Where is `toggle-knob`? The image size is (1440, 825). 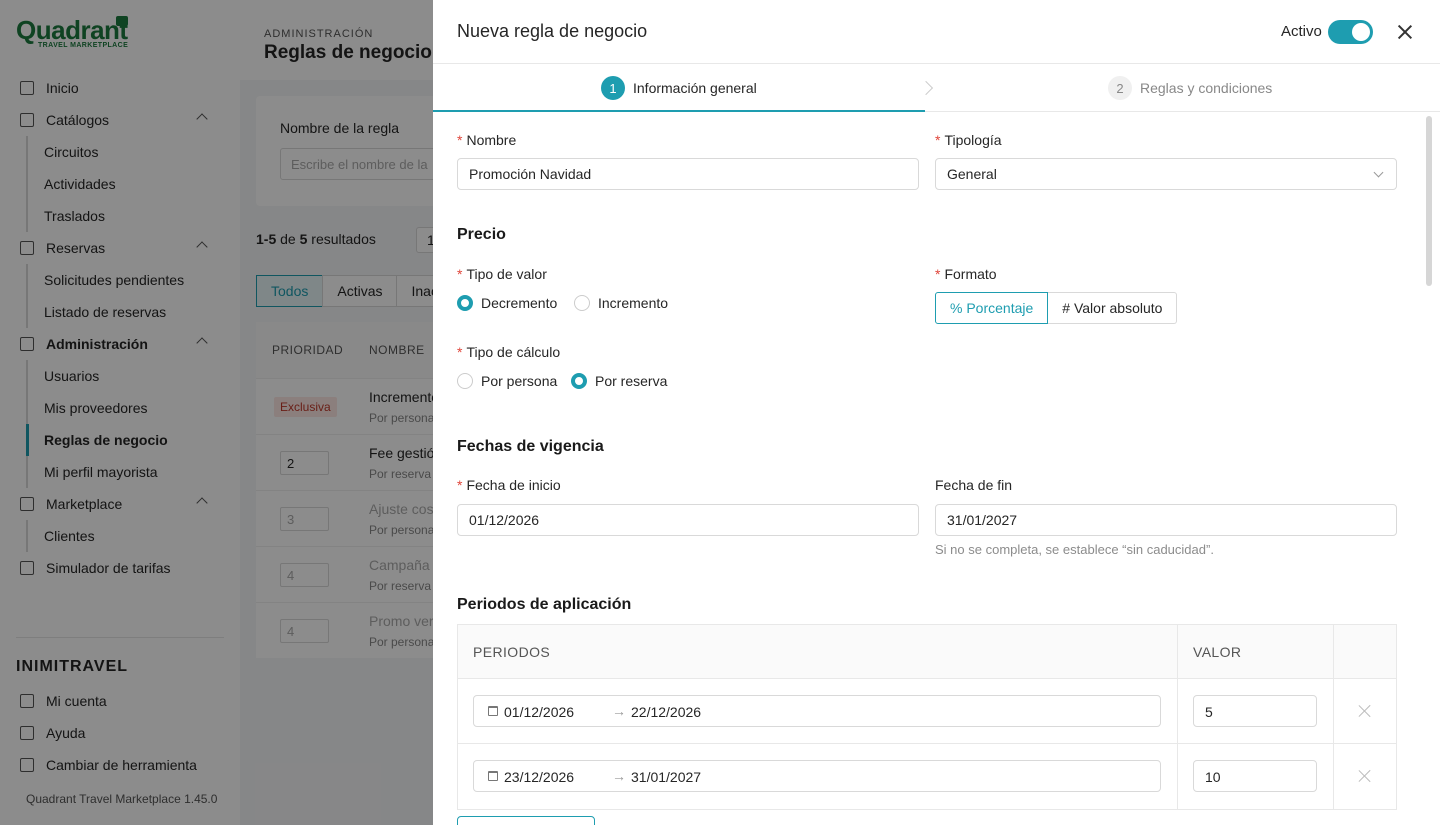
toggle-knob is located at coordinates (1361, 32).